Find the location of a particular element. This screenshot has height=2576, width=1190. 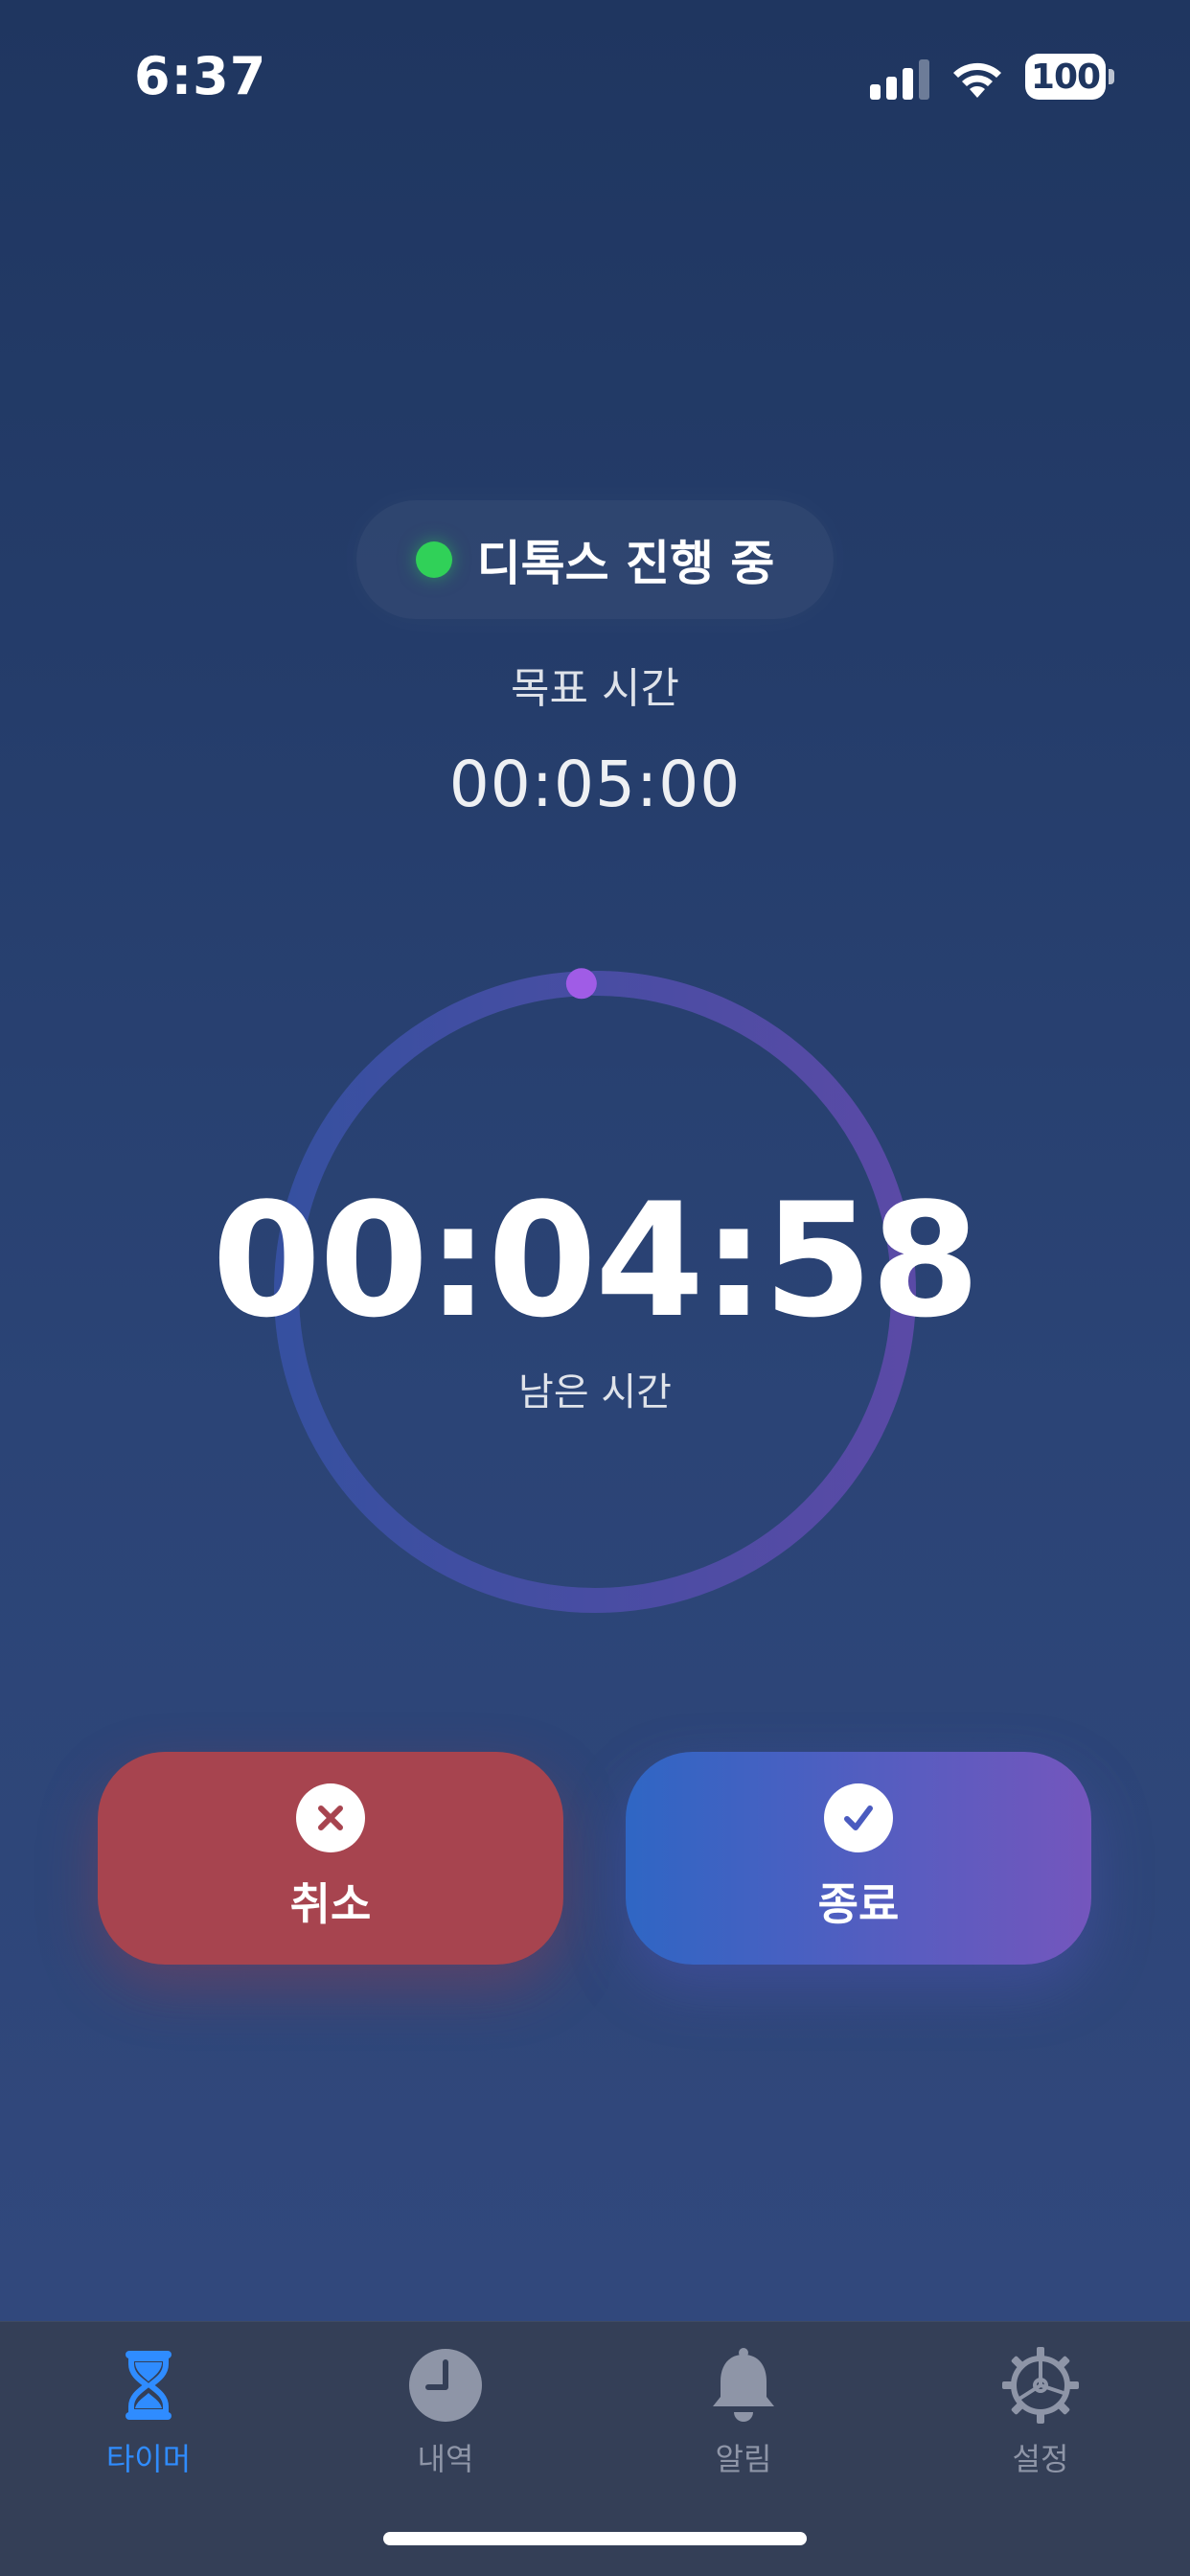

progress-ring-knob is located at coordinates (581, 984).